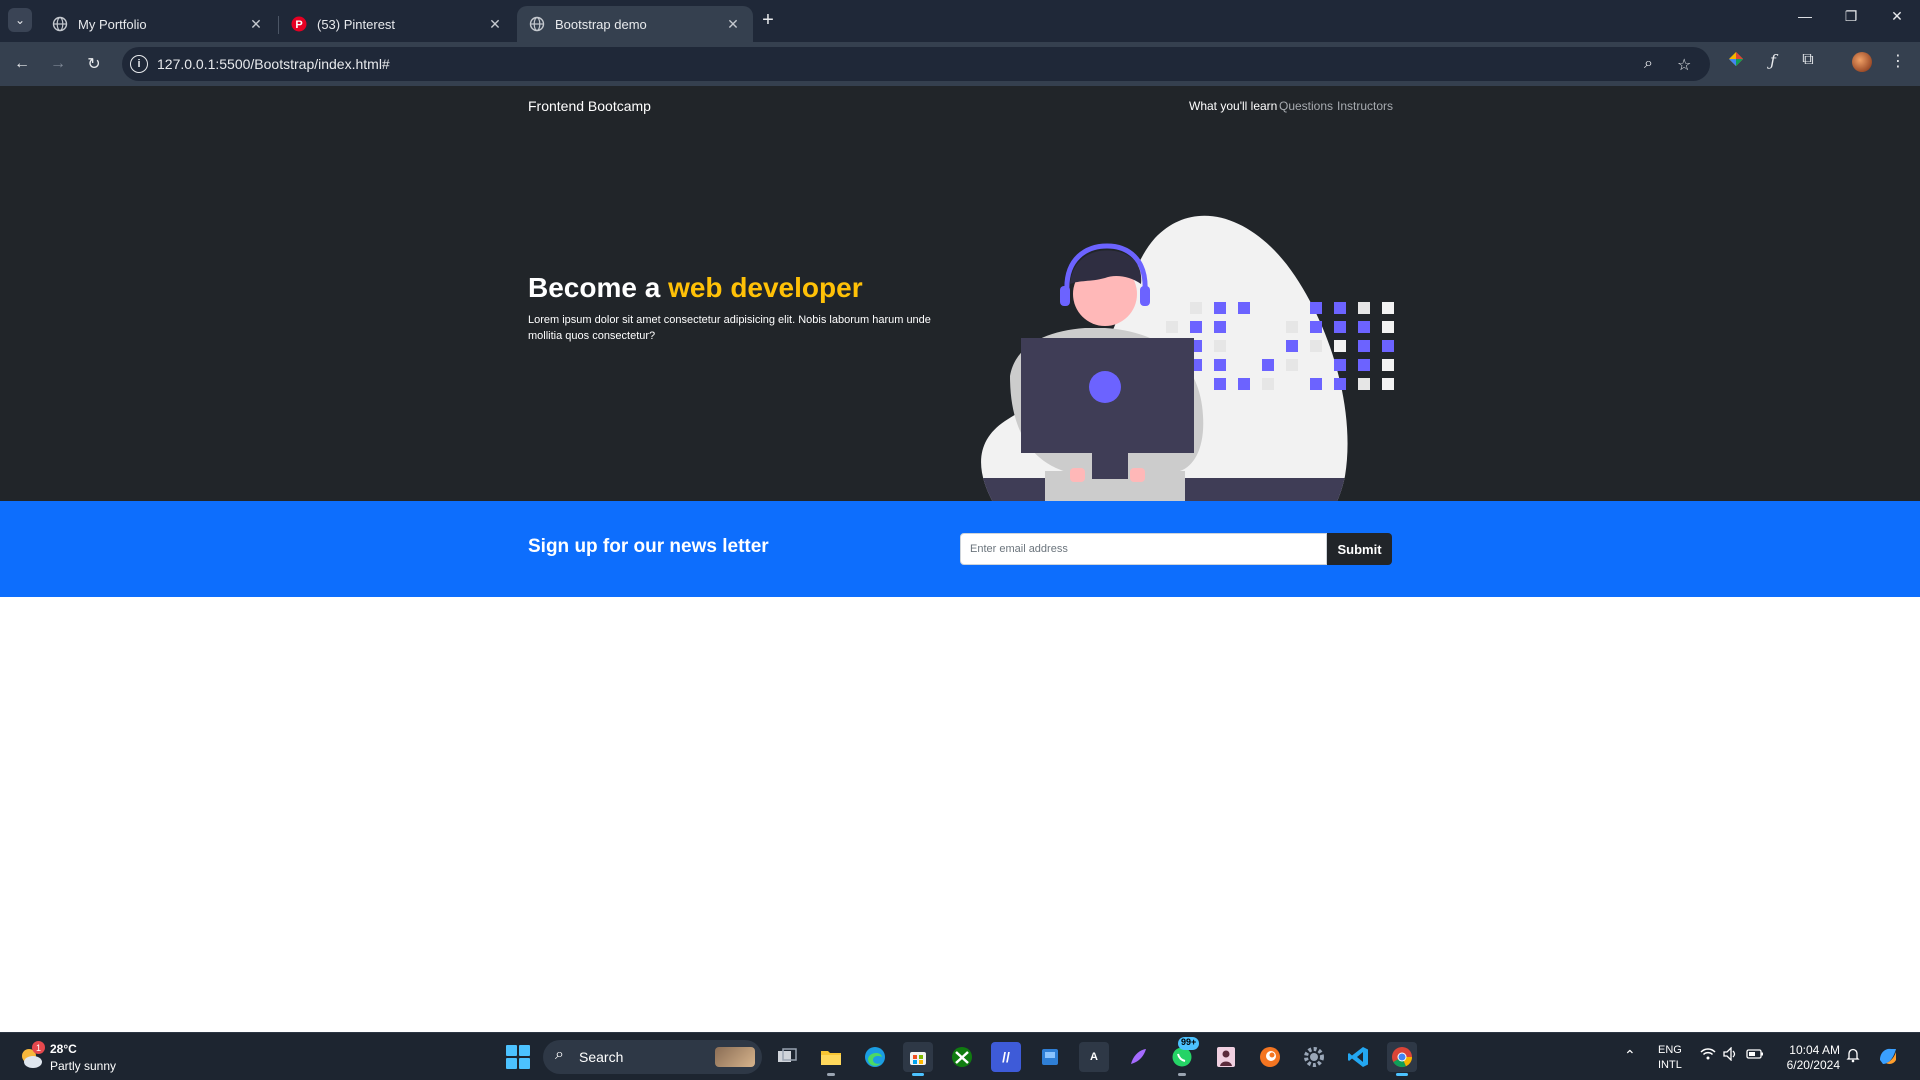 The width and height of the screenshot is (1920, 1080). I want to click on profile-avatar, so click(1862, 62).